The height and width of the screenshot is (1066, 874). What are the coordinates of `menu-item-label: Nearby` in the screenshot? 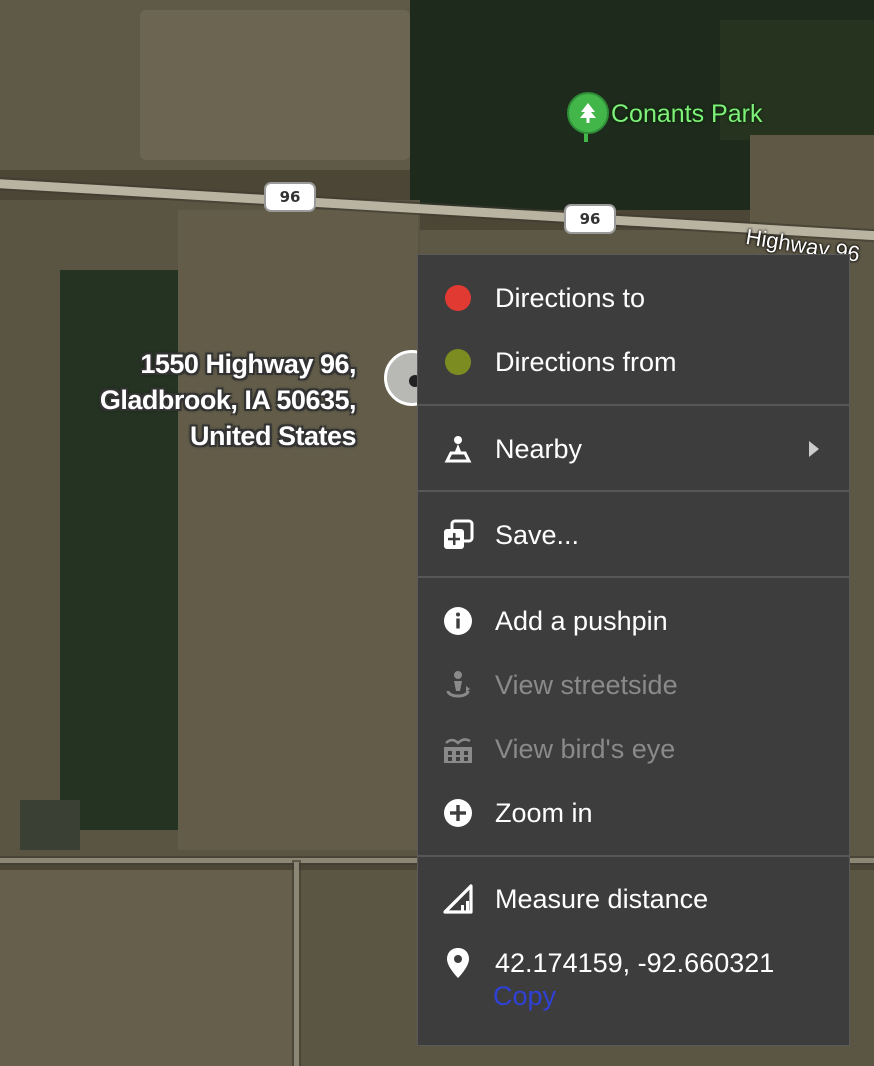 It's located at (539, 448).